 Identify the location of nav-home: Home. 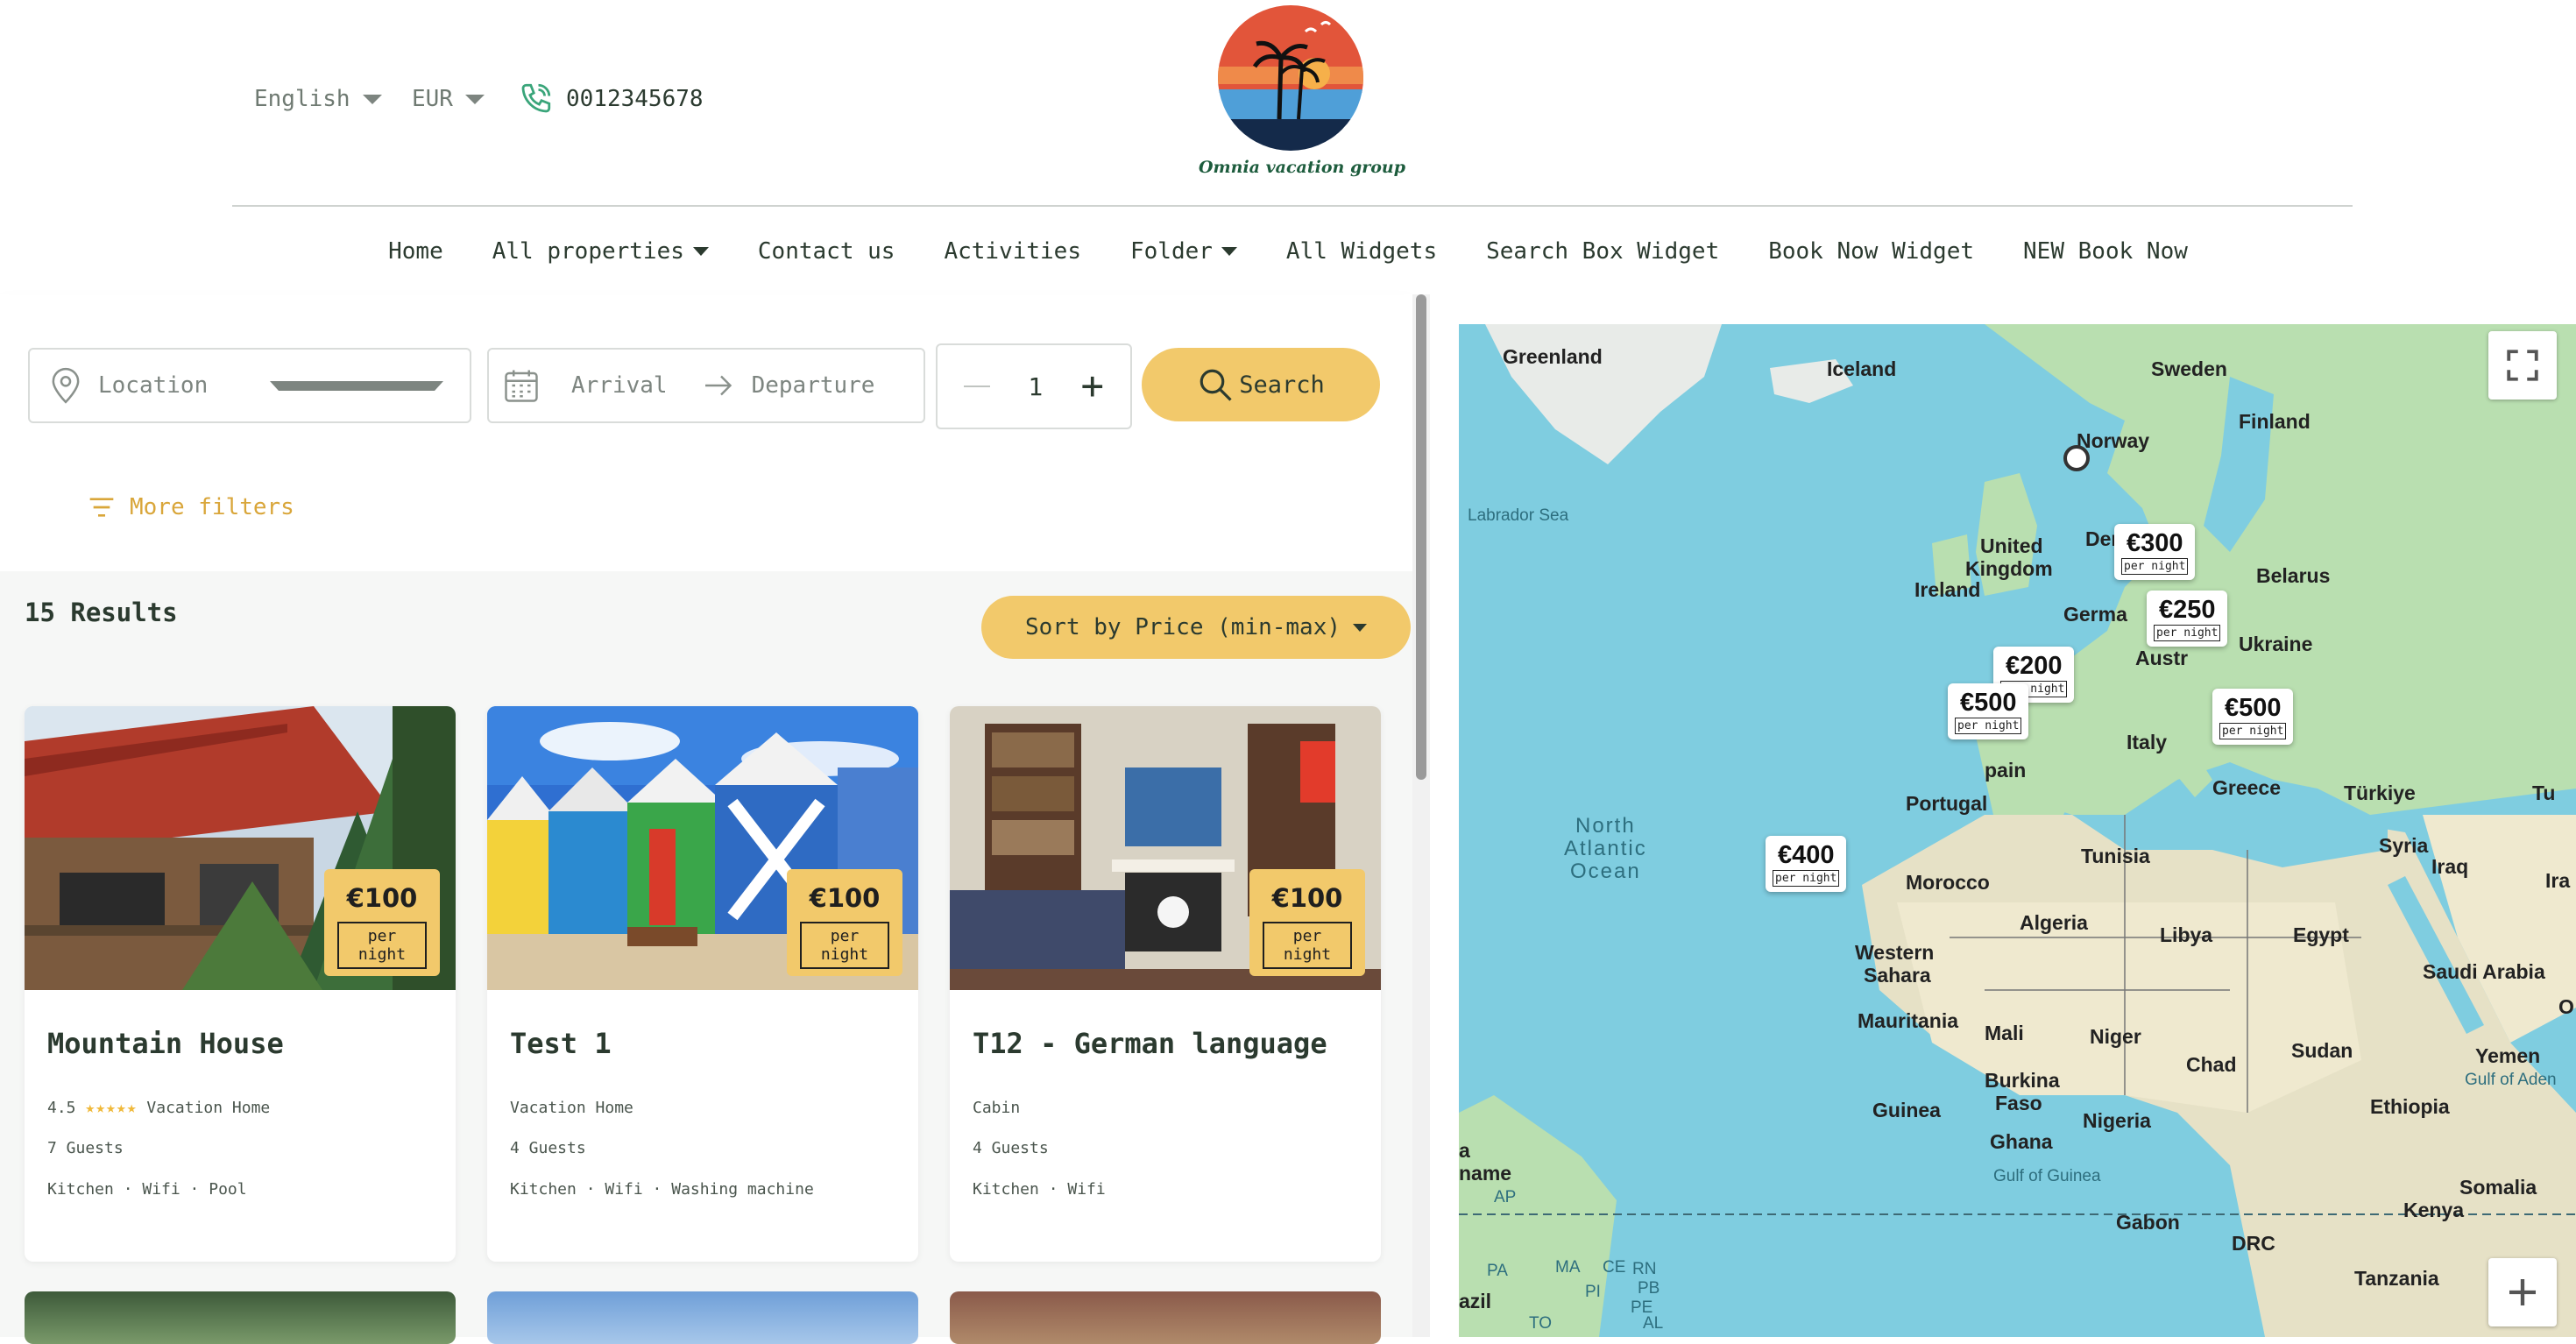
(416, 251).